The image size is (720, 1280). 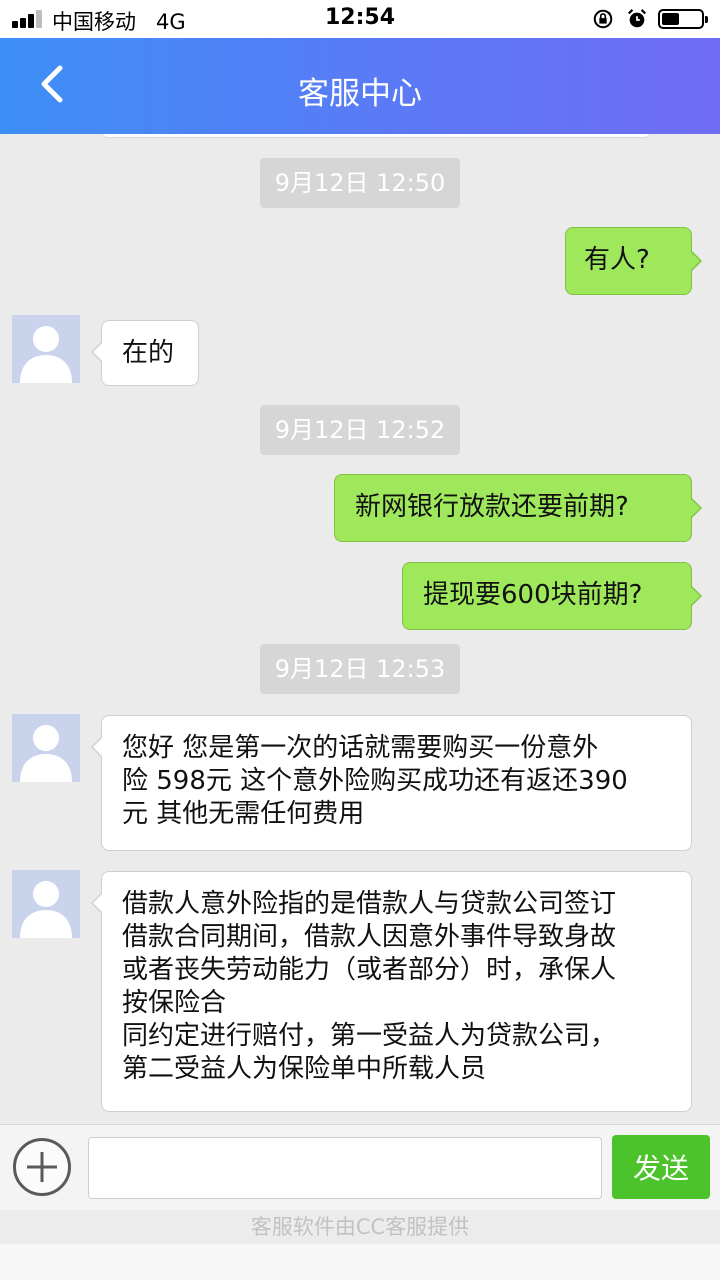 I want to click on outgoing-message: 新网银行放款还要前期?, so click(x=518, y=508).